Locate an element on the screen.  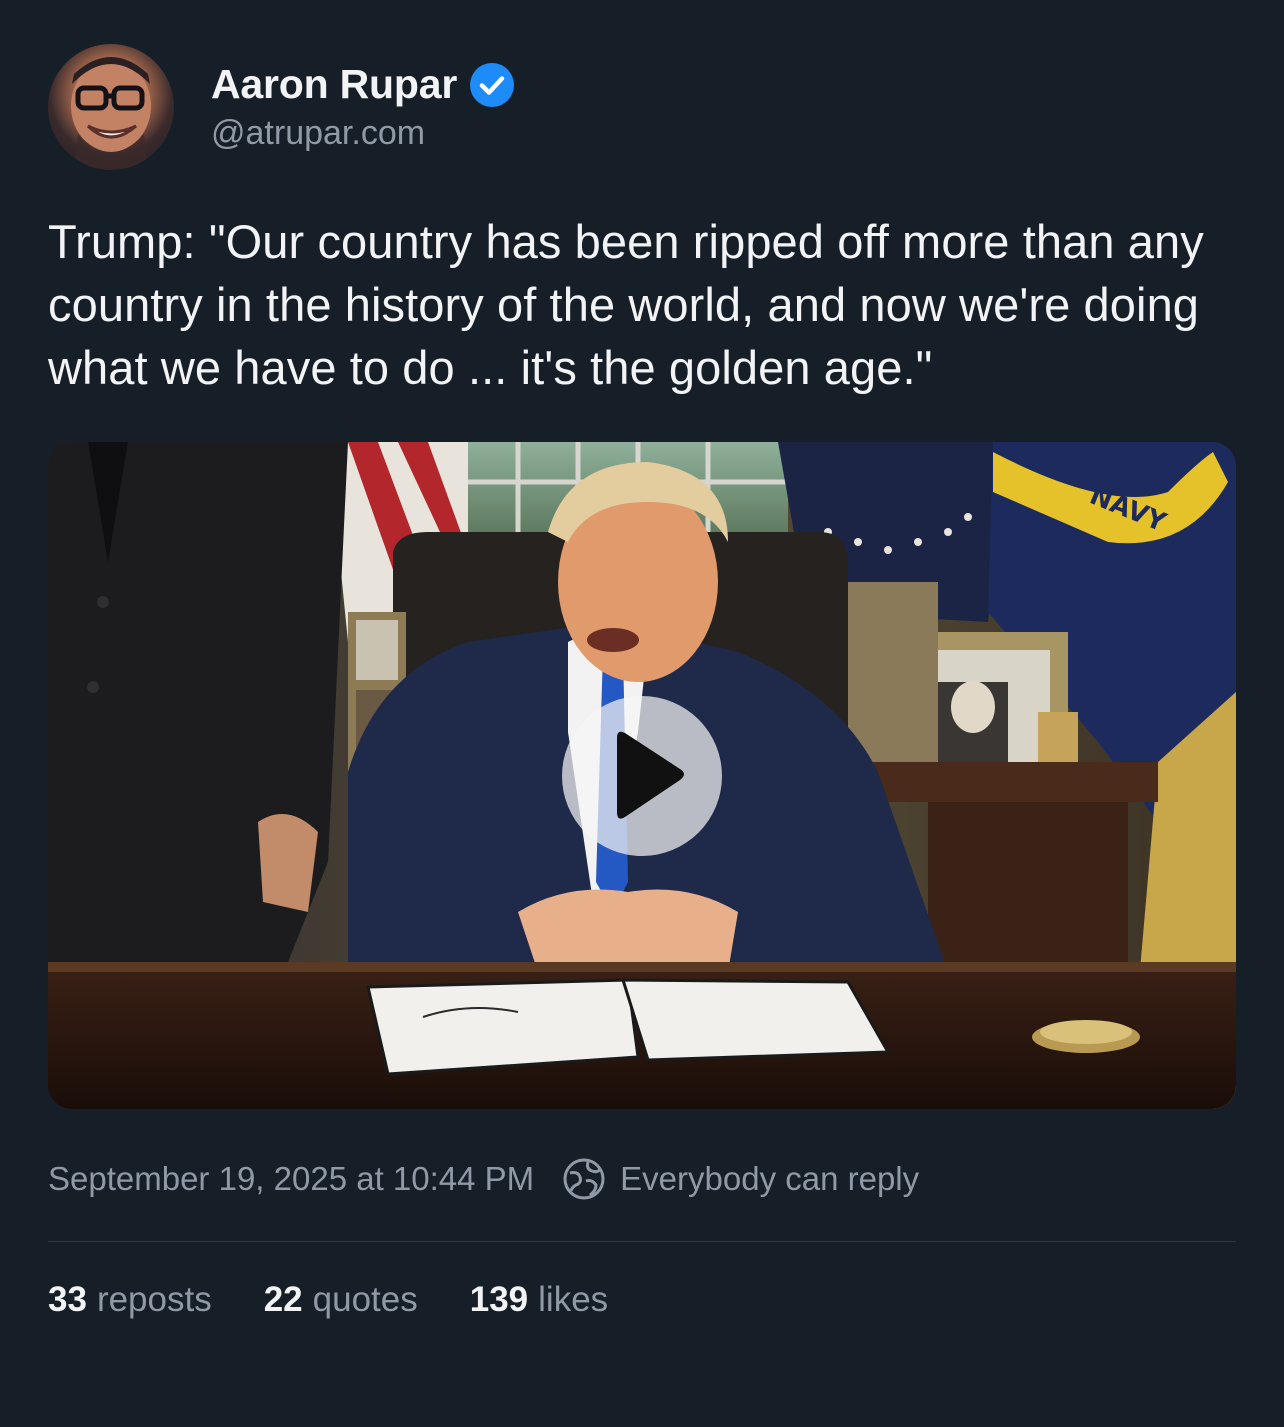
quotes-label: quotes is located at coordinates (365, 1299).